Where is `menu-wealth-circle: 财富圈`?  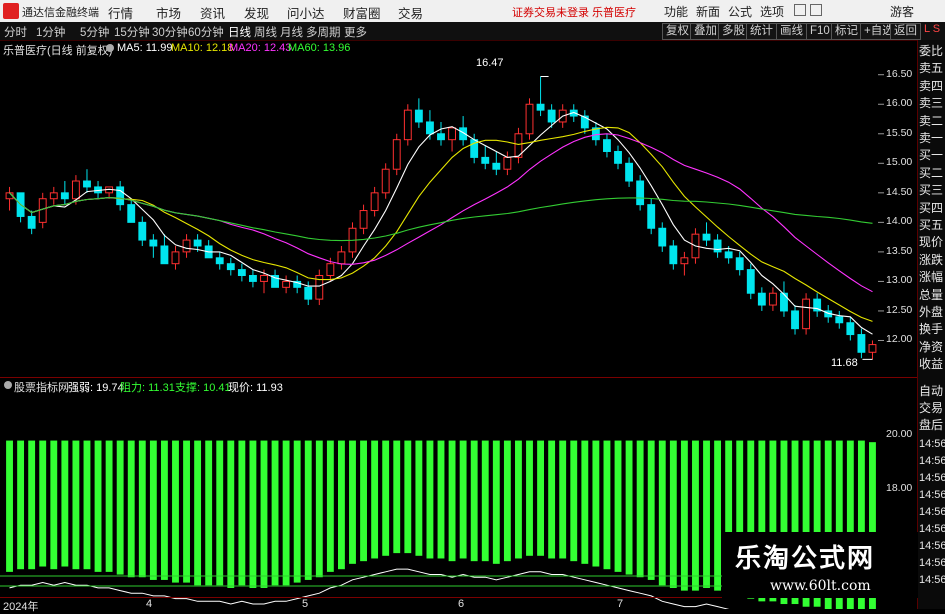
menu-wealth-circle: 财富圈 is located at coordinates (362, 12).